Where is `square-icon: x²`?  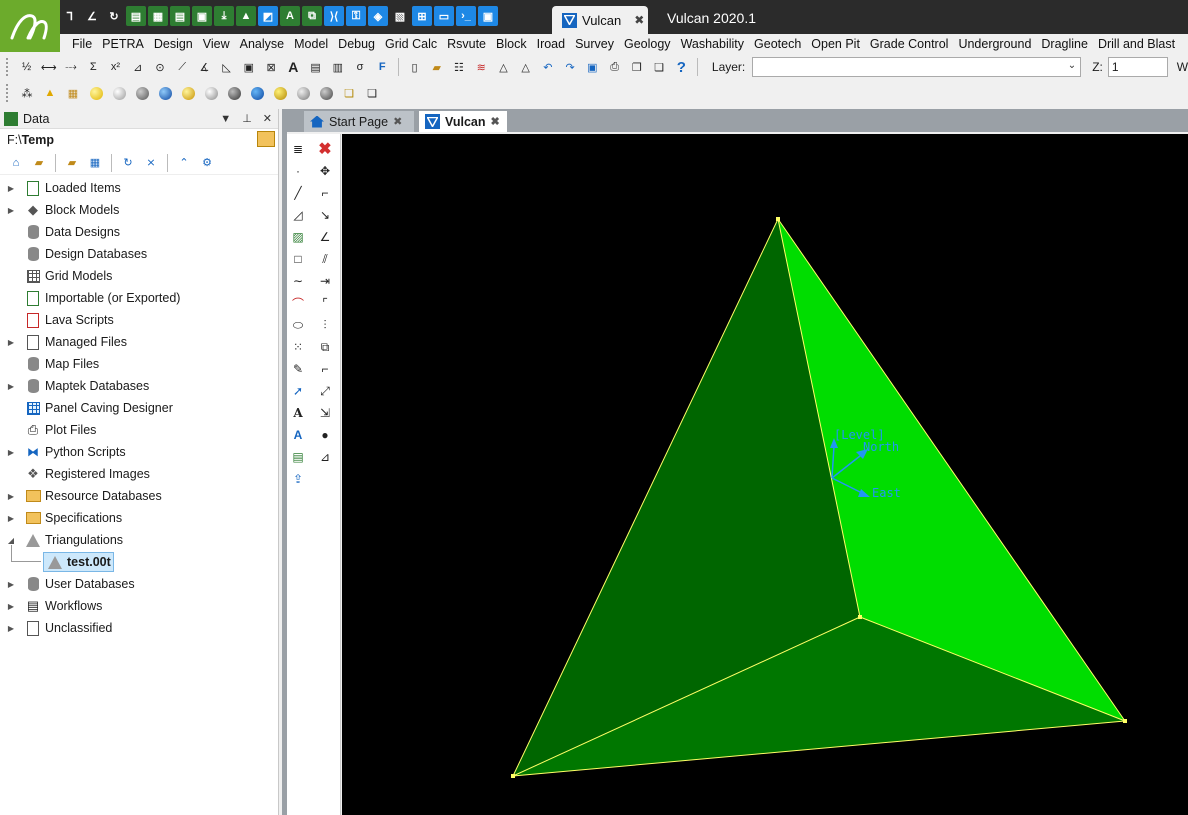
square-icon: x² is located at coordinates (115, 67).